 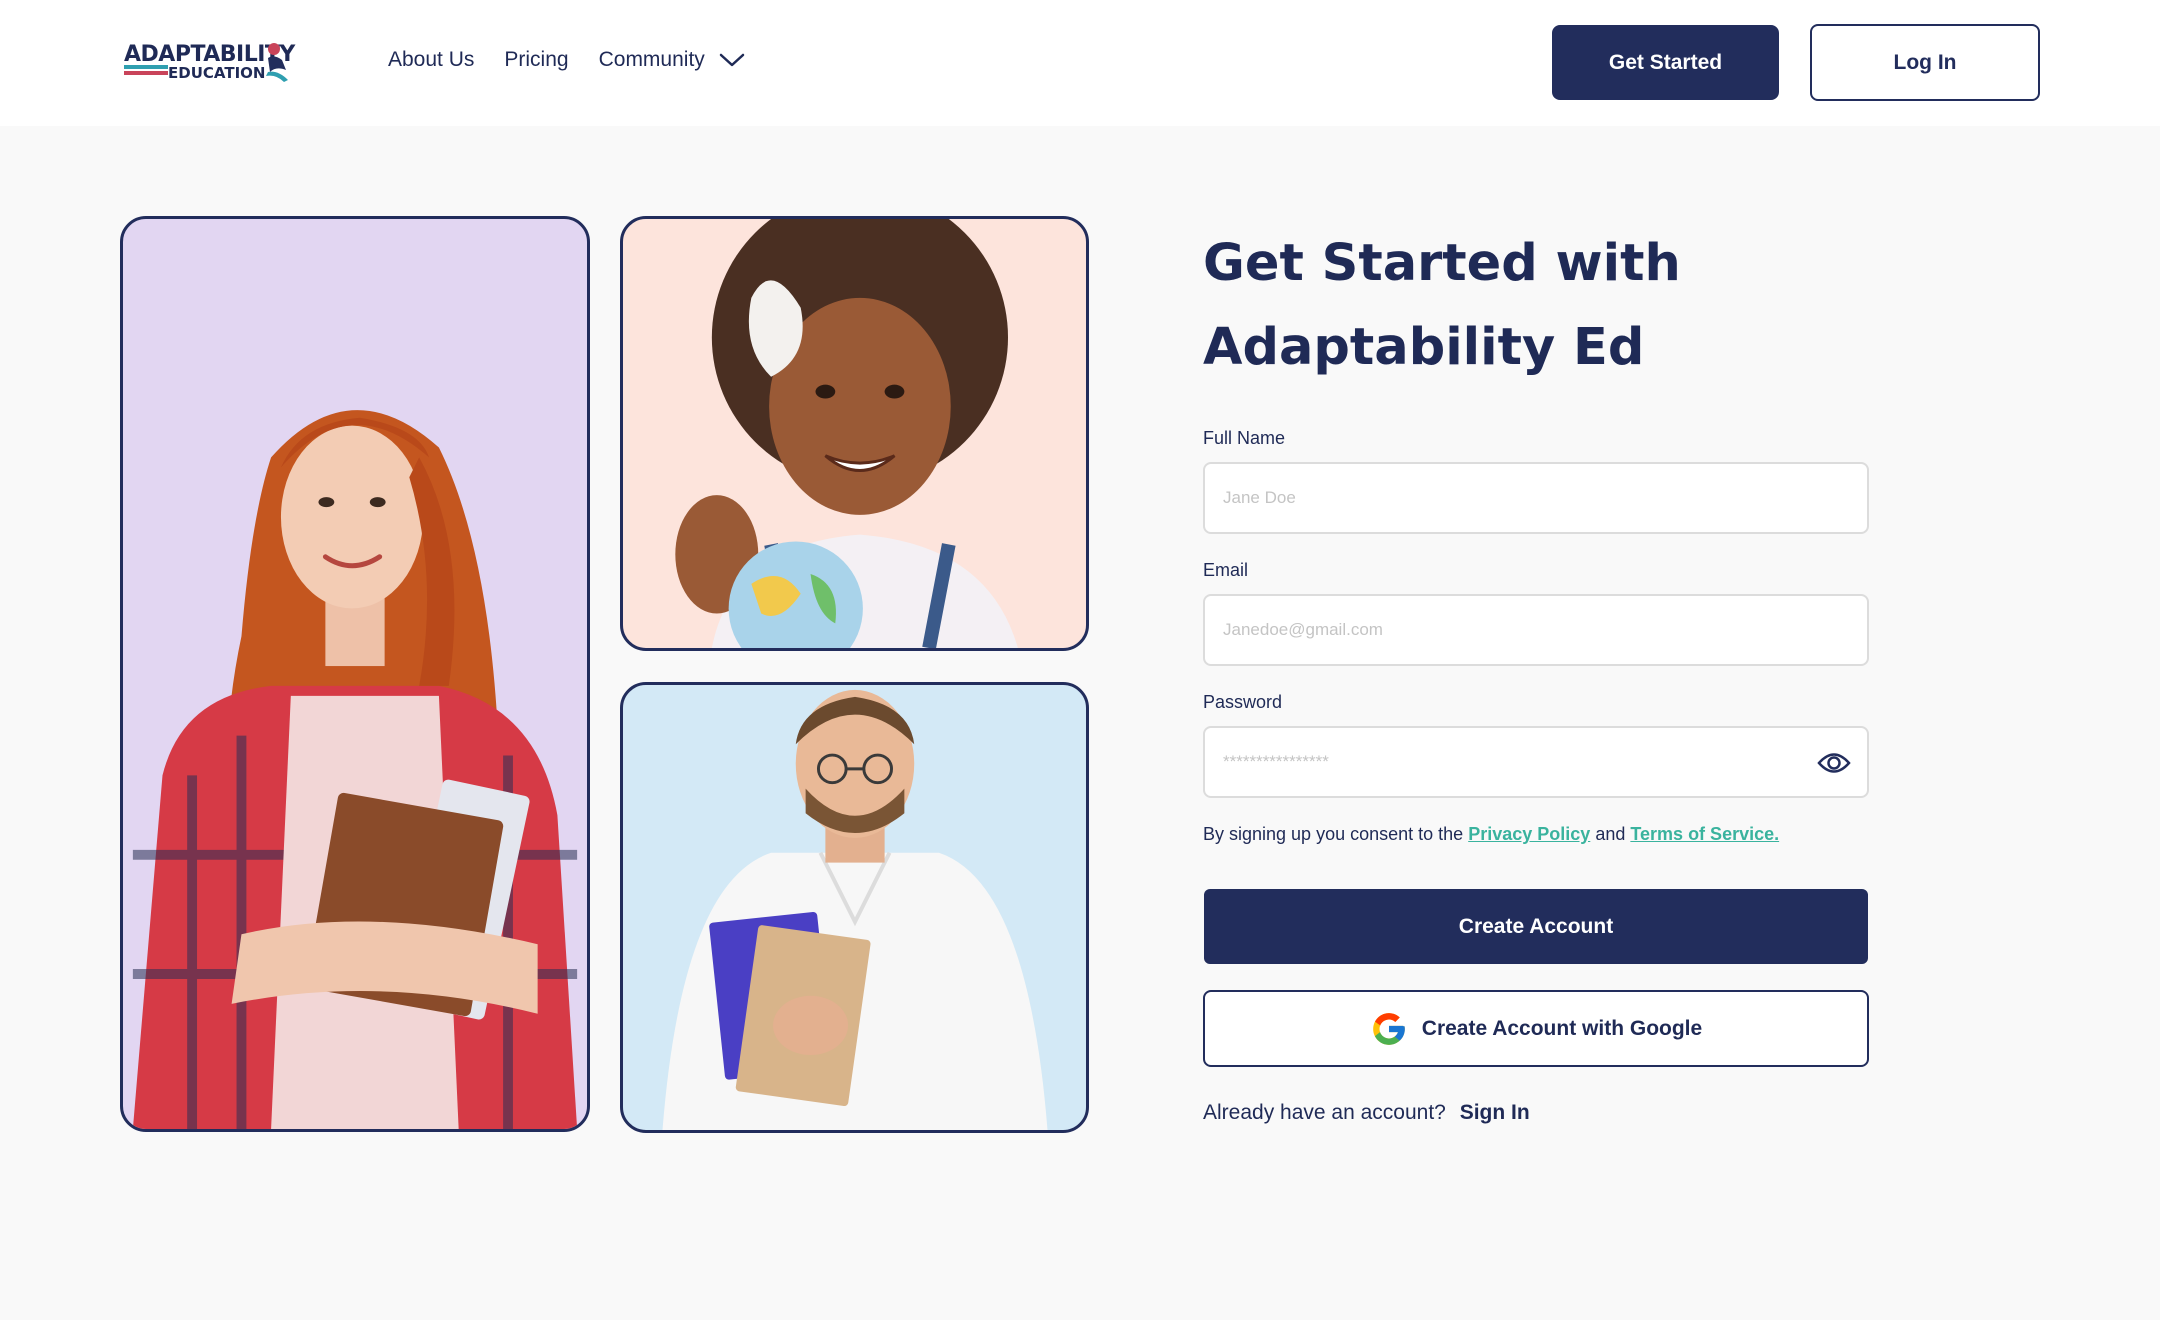 I want to click on man-with-notebooks-image, so click(x=855, y=909).